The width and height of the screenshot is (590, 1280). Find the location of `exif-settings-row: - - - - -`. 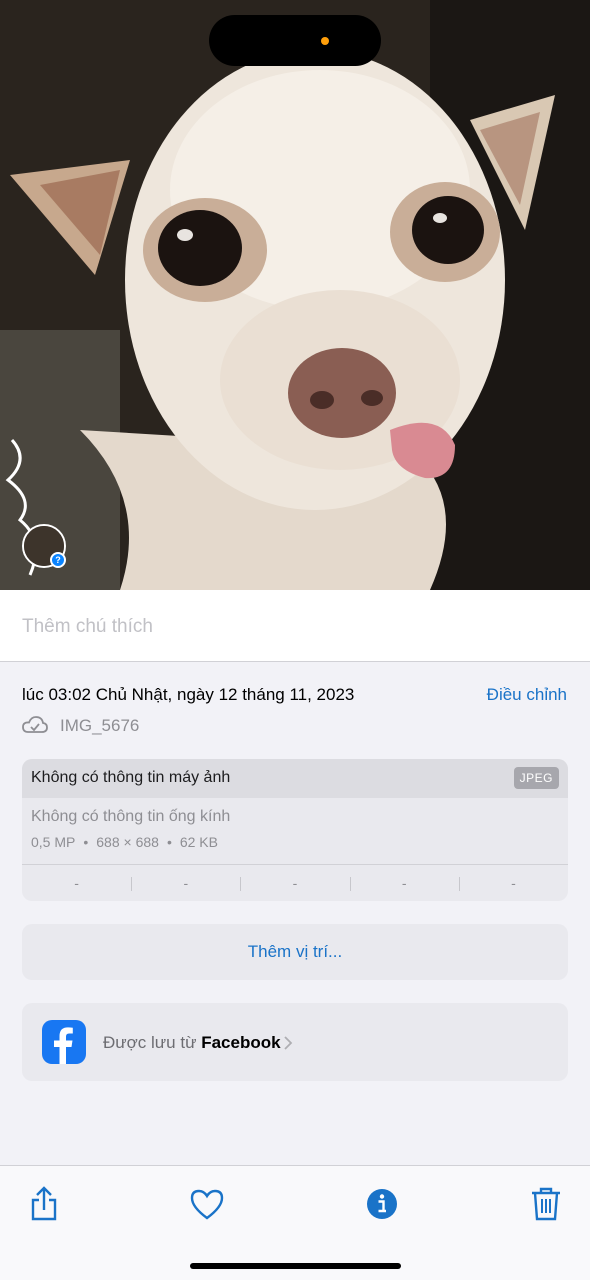

exif-settings-row: - - - - - is located at coordinates (295, 883).